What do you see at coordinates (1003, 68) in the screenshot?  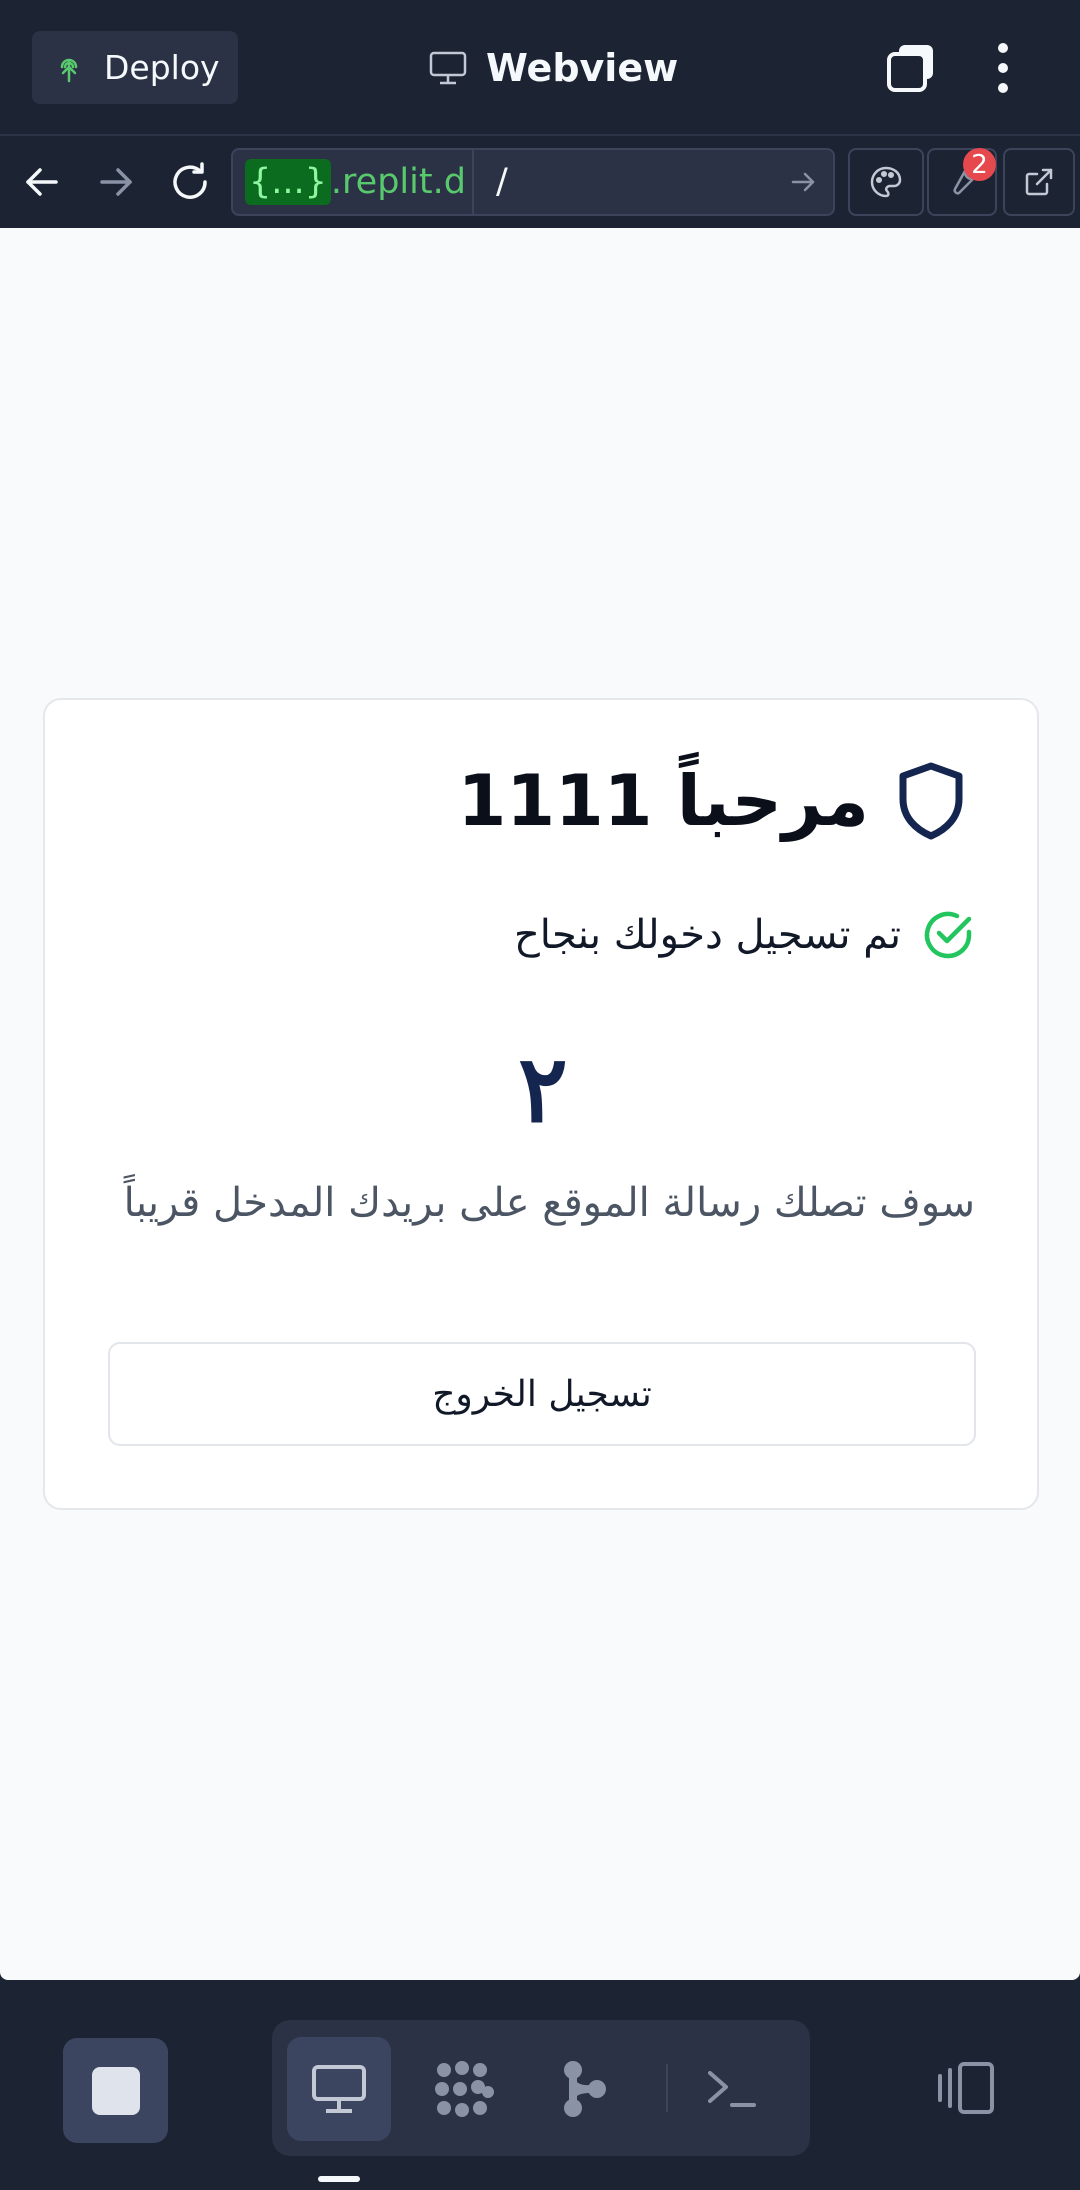 I see `more-icon` at bounding box center [1003, 68].